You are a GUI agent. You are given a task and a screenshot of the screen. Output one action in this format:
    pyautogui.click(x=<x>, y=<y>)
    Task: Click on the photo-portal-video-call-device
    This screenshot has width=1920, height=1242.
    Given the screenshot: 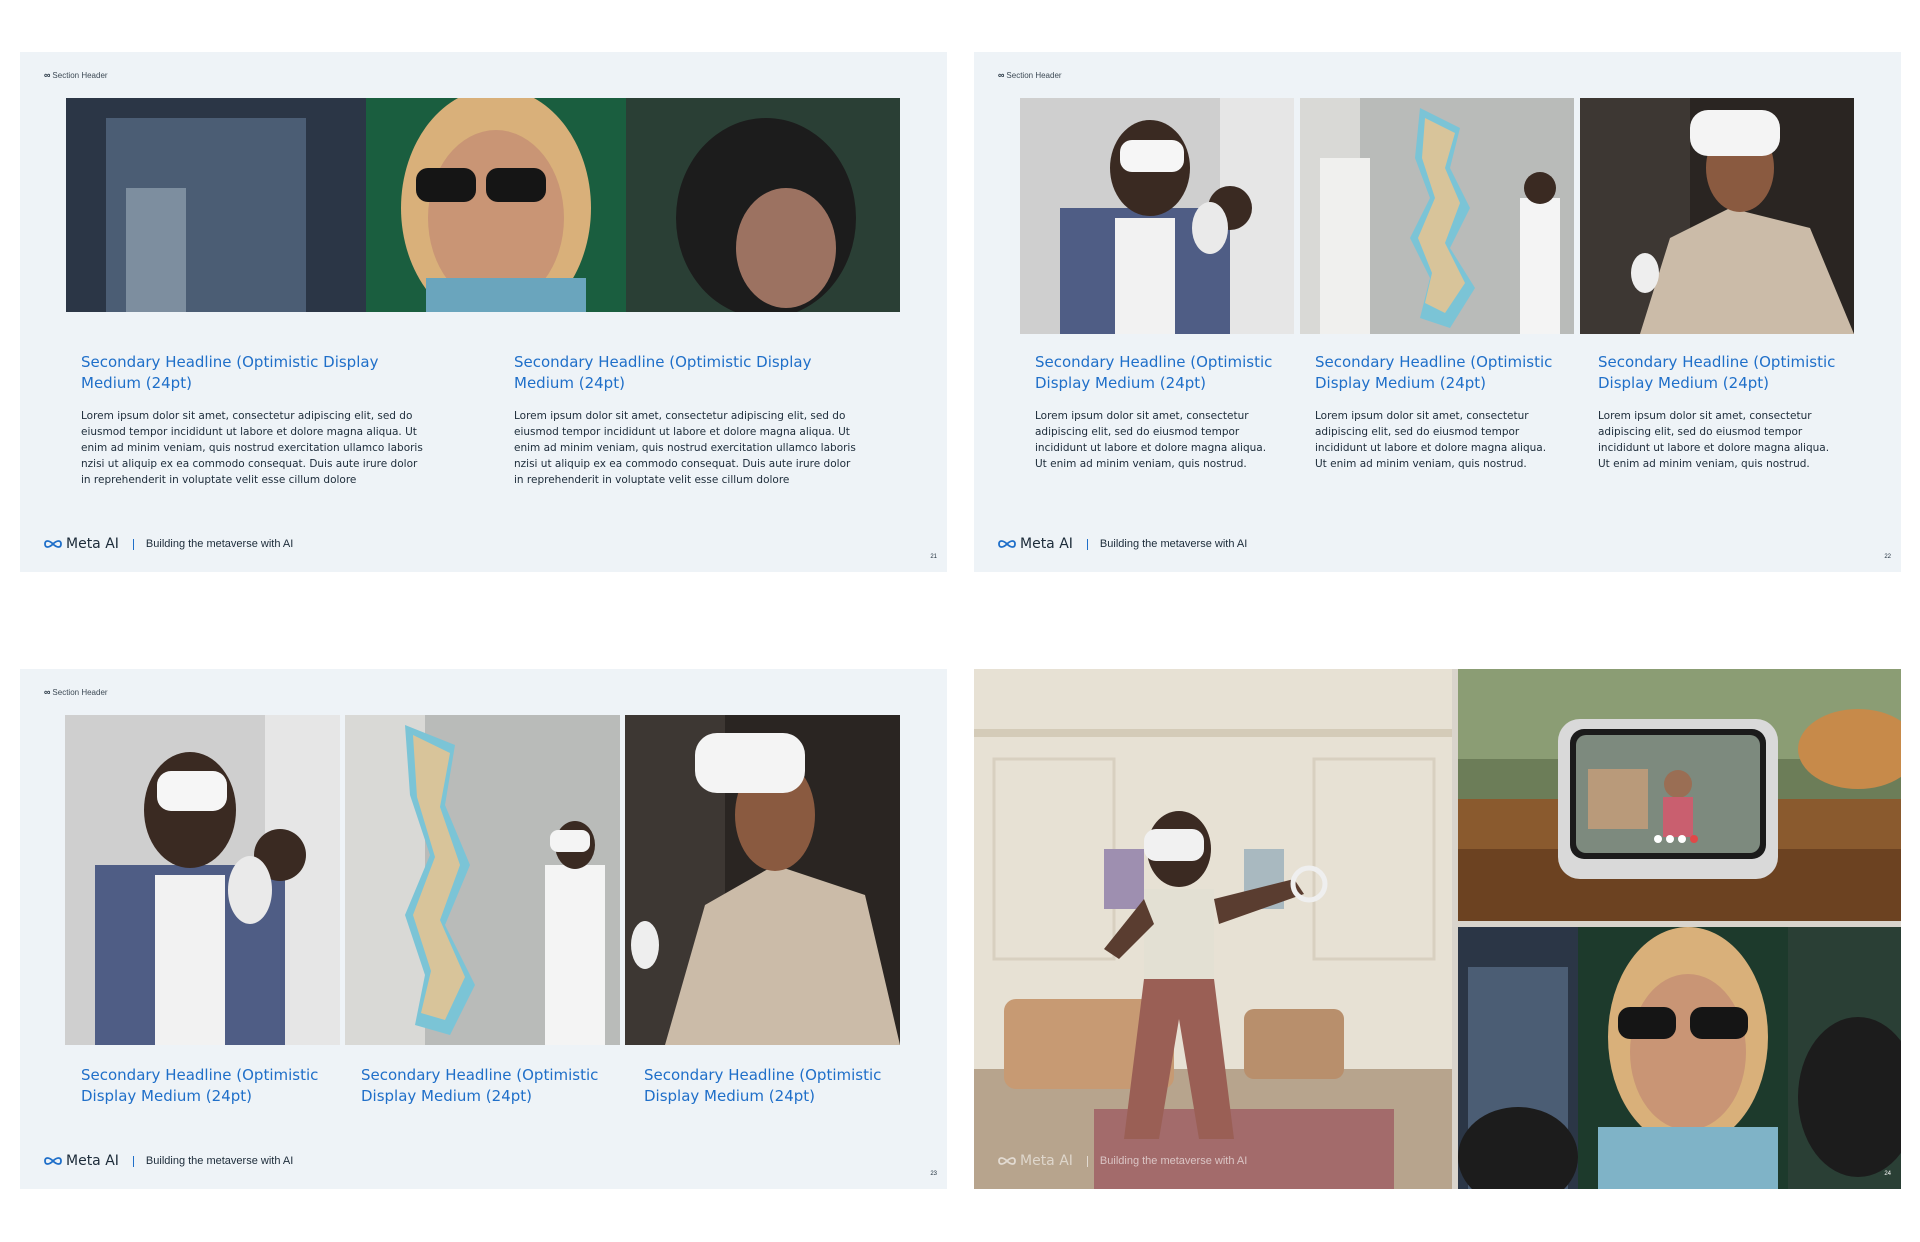 What is the action you would take?
    pyautogui.click(x=1679, y=795)
    